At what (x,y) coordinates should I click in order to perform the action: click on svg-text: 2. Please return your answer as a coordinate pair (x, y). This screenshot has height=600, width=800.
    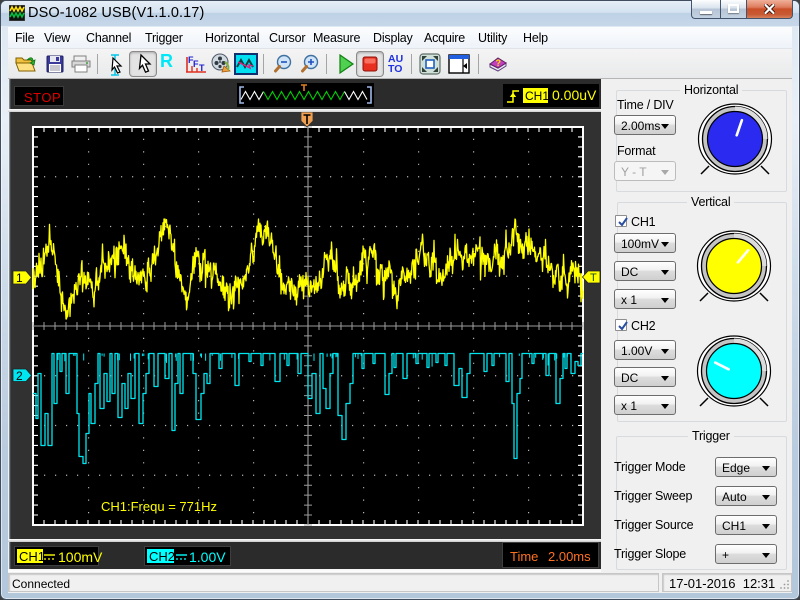
    Looking at the image, I should click on (19, 376).